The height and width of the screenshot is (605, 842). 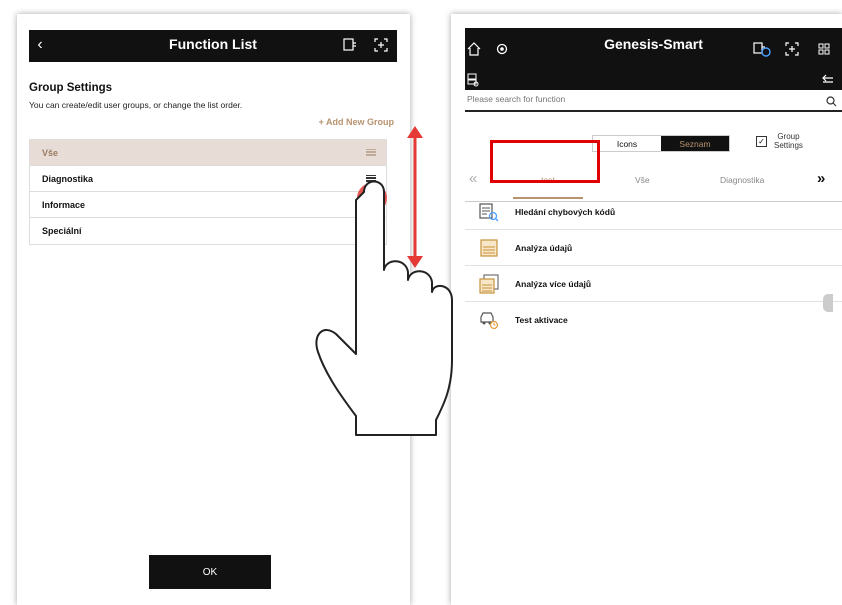 I want to click on return-icon, so click(x=828, y=80).